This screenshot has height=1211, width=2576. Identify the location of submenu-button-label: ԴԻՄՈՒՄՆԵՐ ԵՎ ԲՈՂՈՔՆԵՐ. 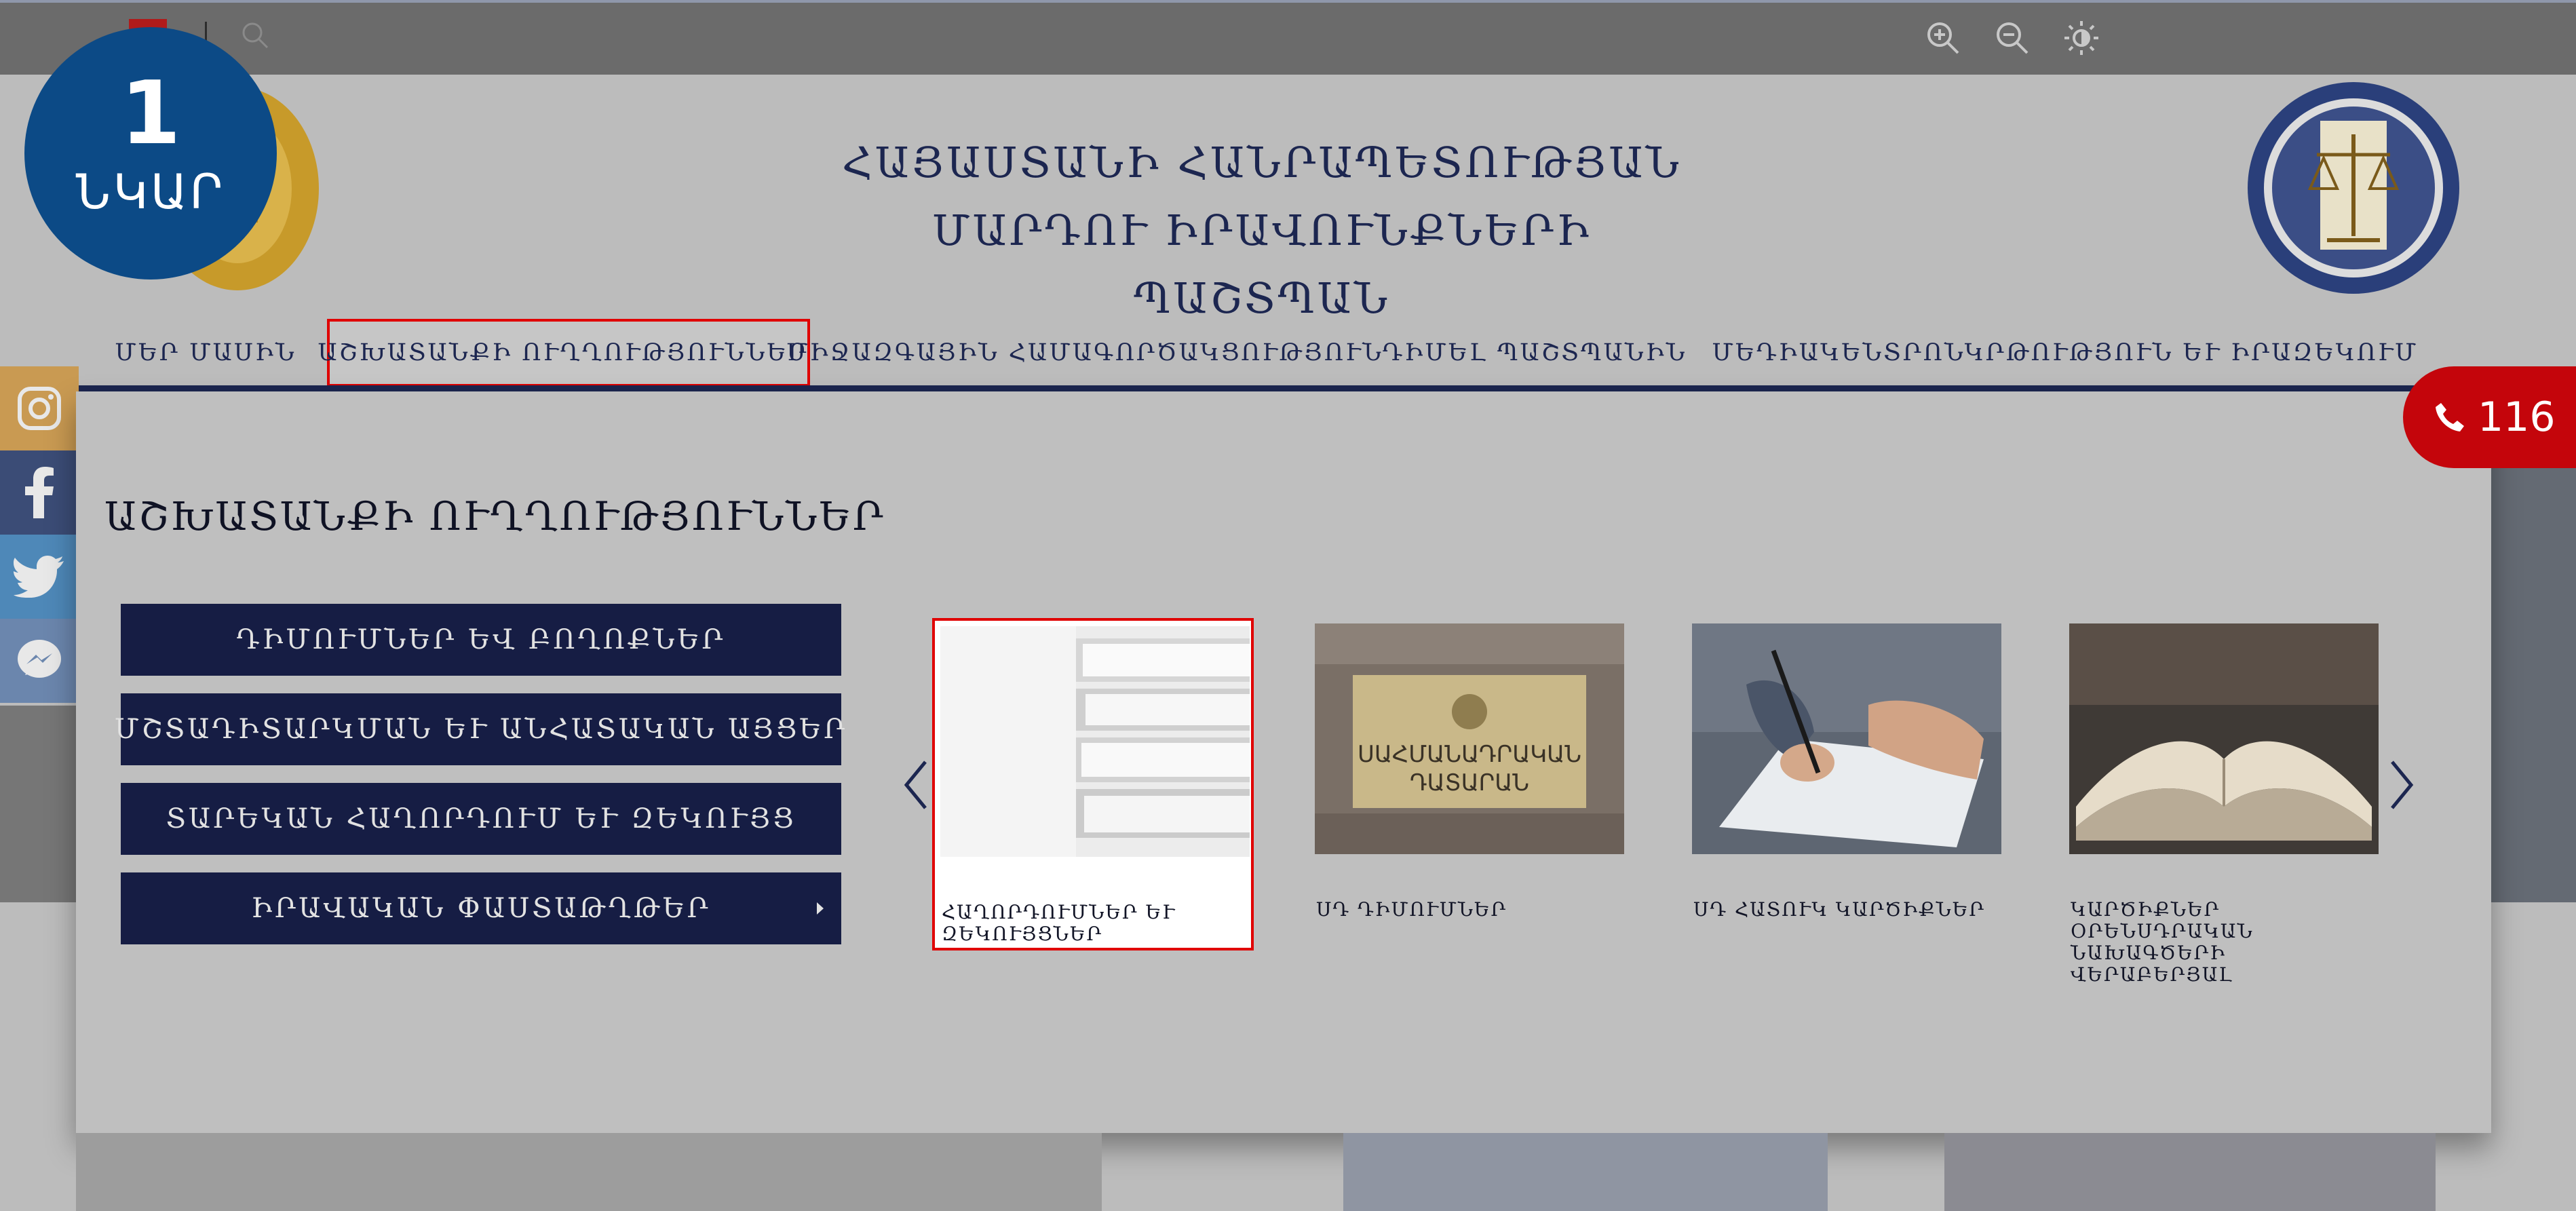
(481, 640).